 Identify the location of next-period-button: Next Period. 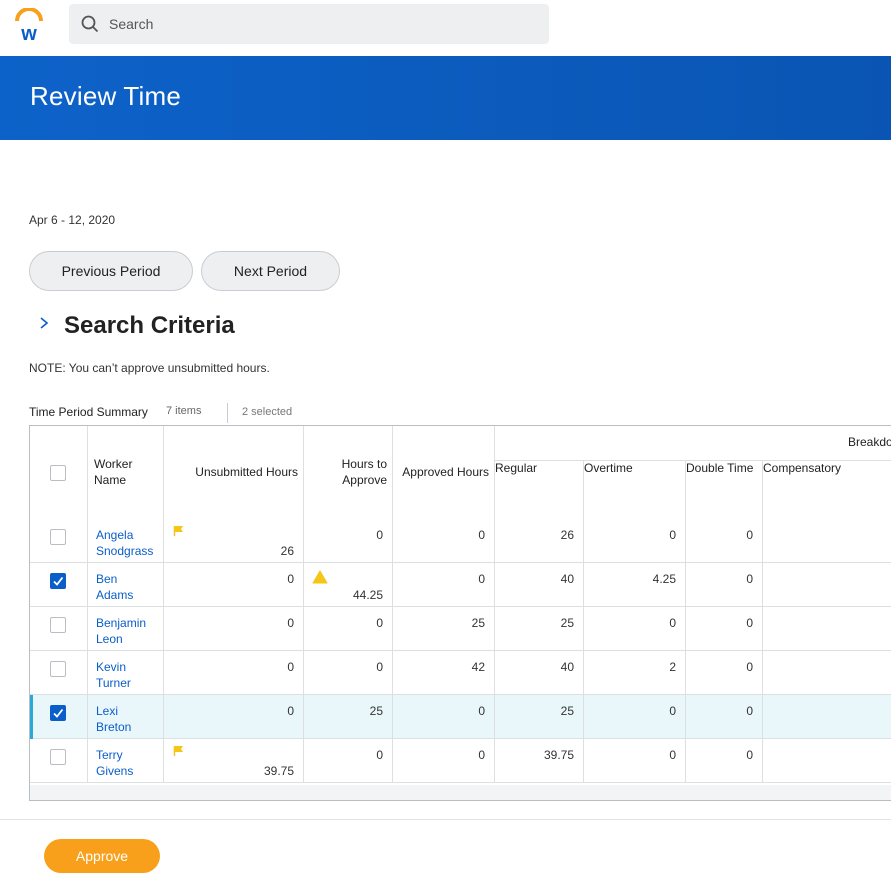
(270, 271).